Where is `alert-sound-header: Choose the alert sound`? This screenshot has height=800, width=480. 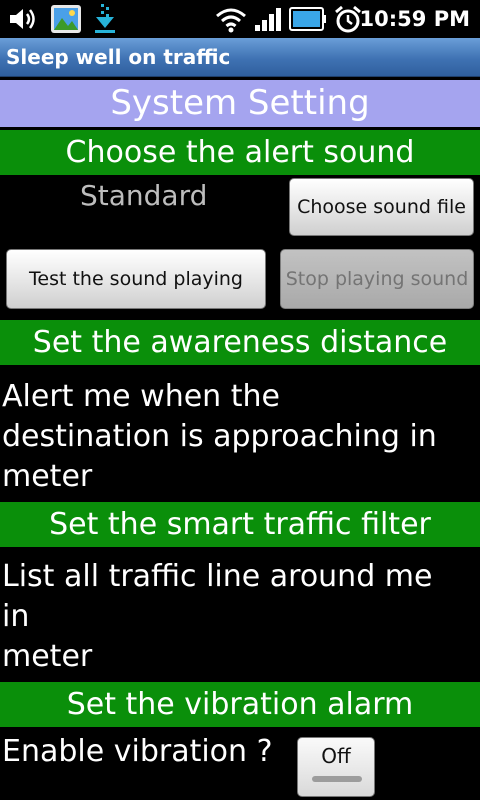 alert-sound-header: Choose the alert sound is located at coordinates (240, 152).